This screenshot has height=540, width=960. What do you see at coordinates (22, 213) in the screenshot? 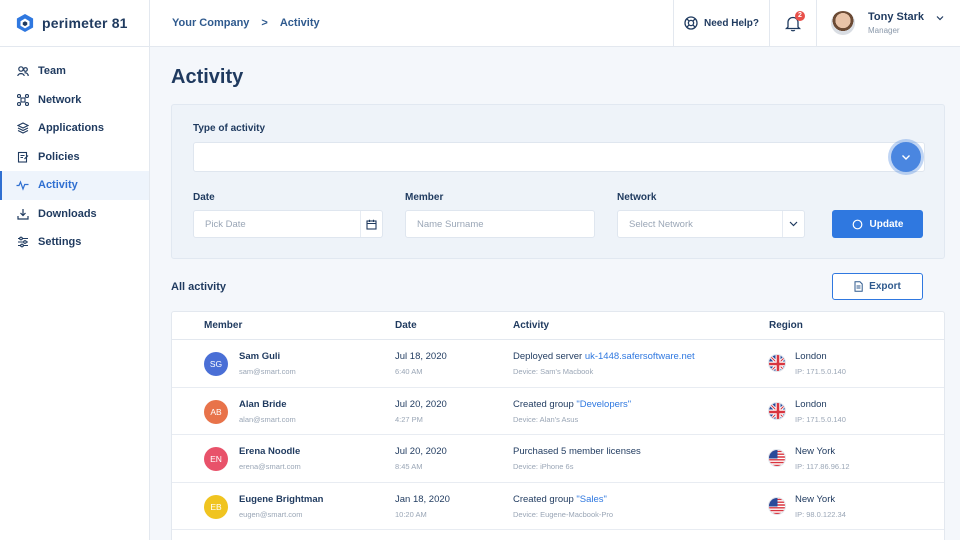
I see `downloads-icon` at bounding box center [22, 213].